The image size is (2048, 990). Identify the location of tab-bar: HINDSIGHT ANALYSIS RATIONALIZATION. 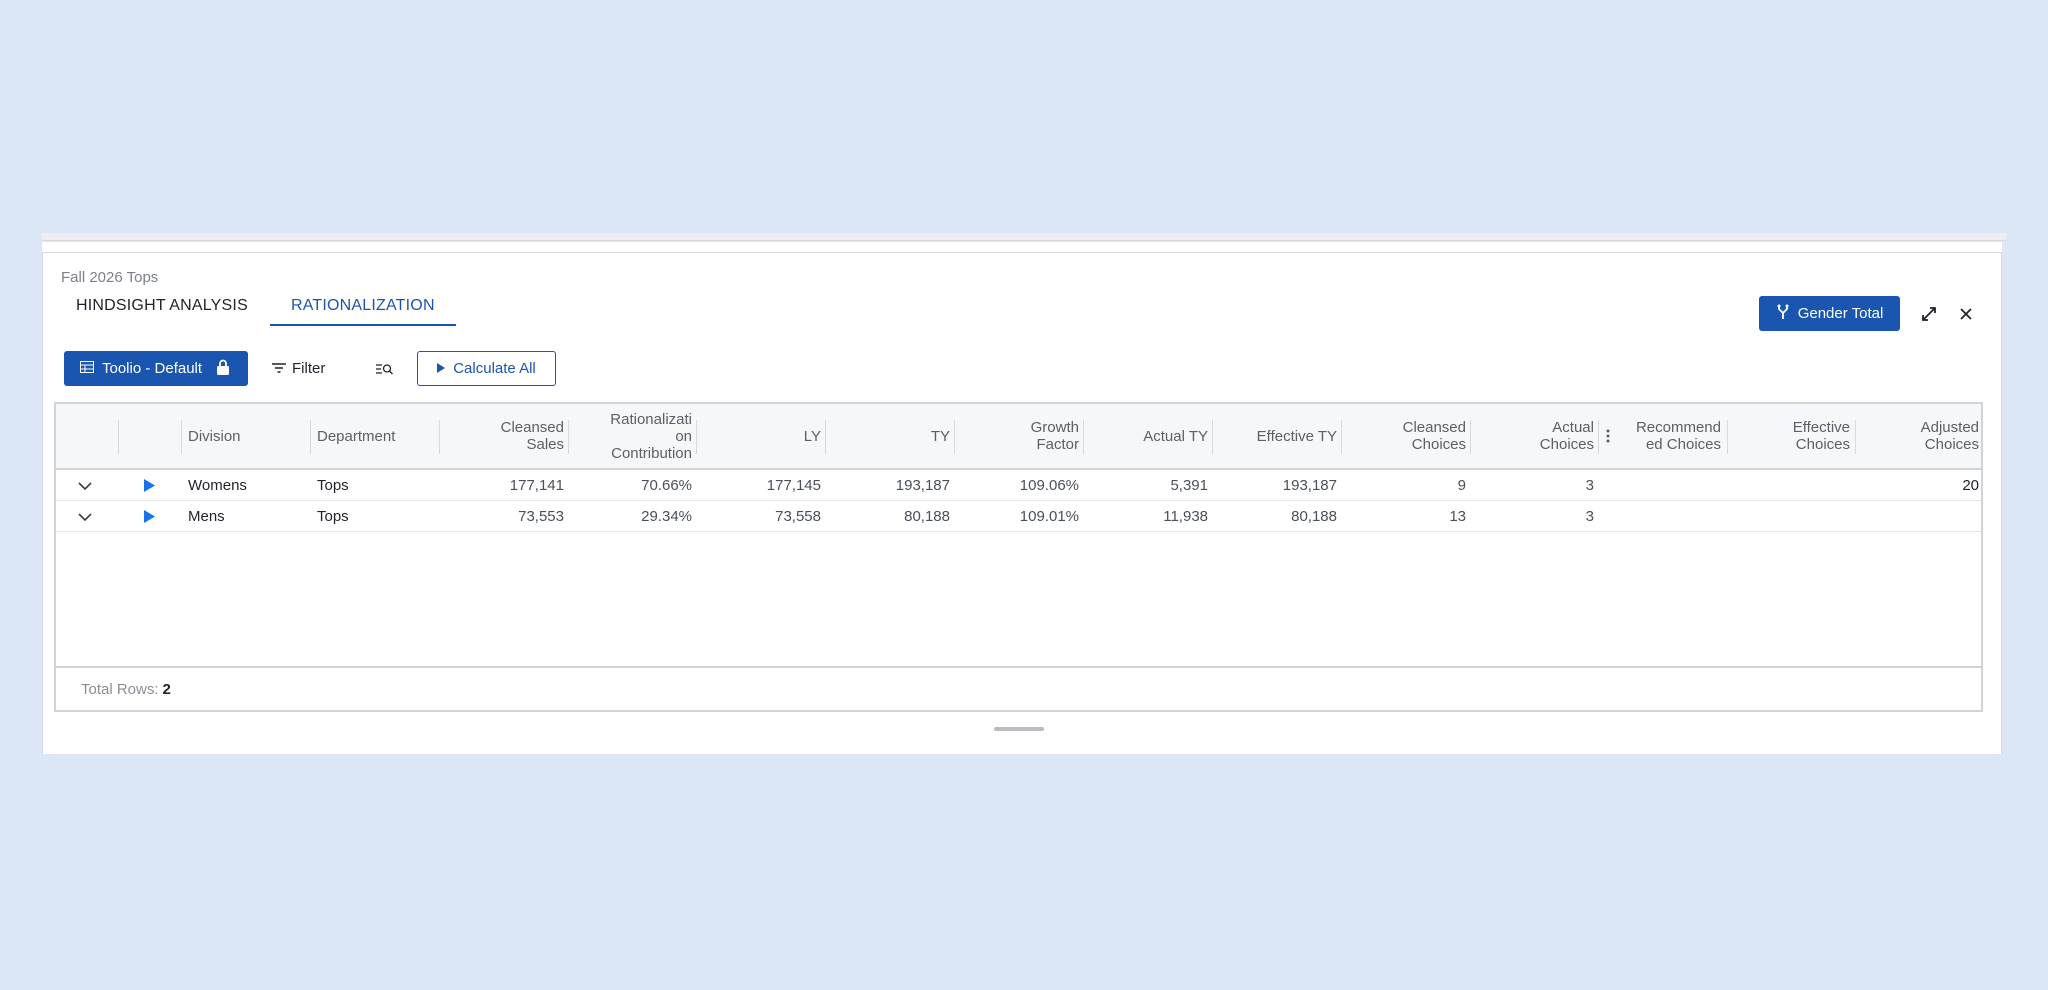
(259, 310).